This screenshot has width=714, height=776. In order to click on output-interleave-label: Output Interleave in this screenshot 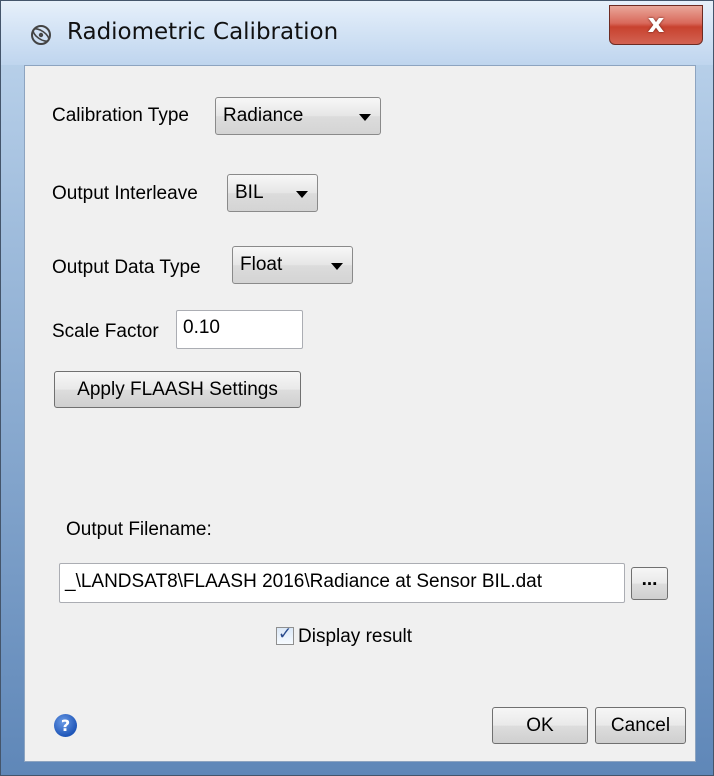, I will do `click(125, 193)`.